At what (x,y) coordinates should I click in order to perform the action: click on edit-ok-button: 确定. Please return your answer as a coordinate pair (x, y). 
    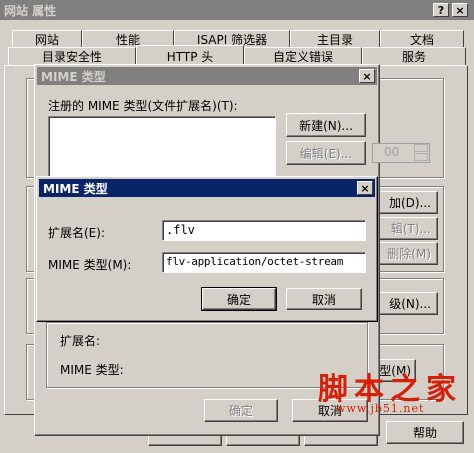
    Looking at the image, I should click on (239, 299).